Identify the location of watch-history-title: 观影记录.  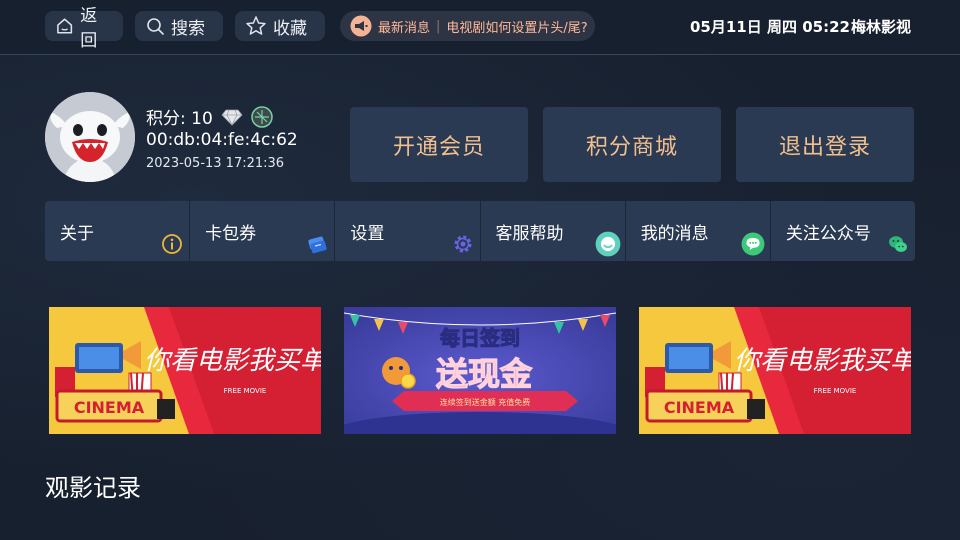
(93, 488).